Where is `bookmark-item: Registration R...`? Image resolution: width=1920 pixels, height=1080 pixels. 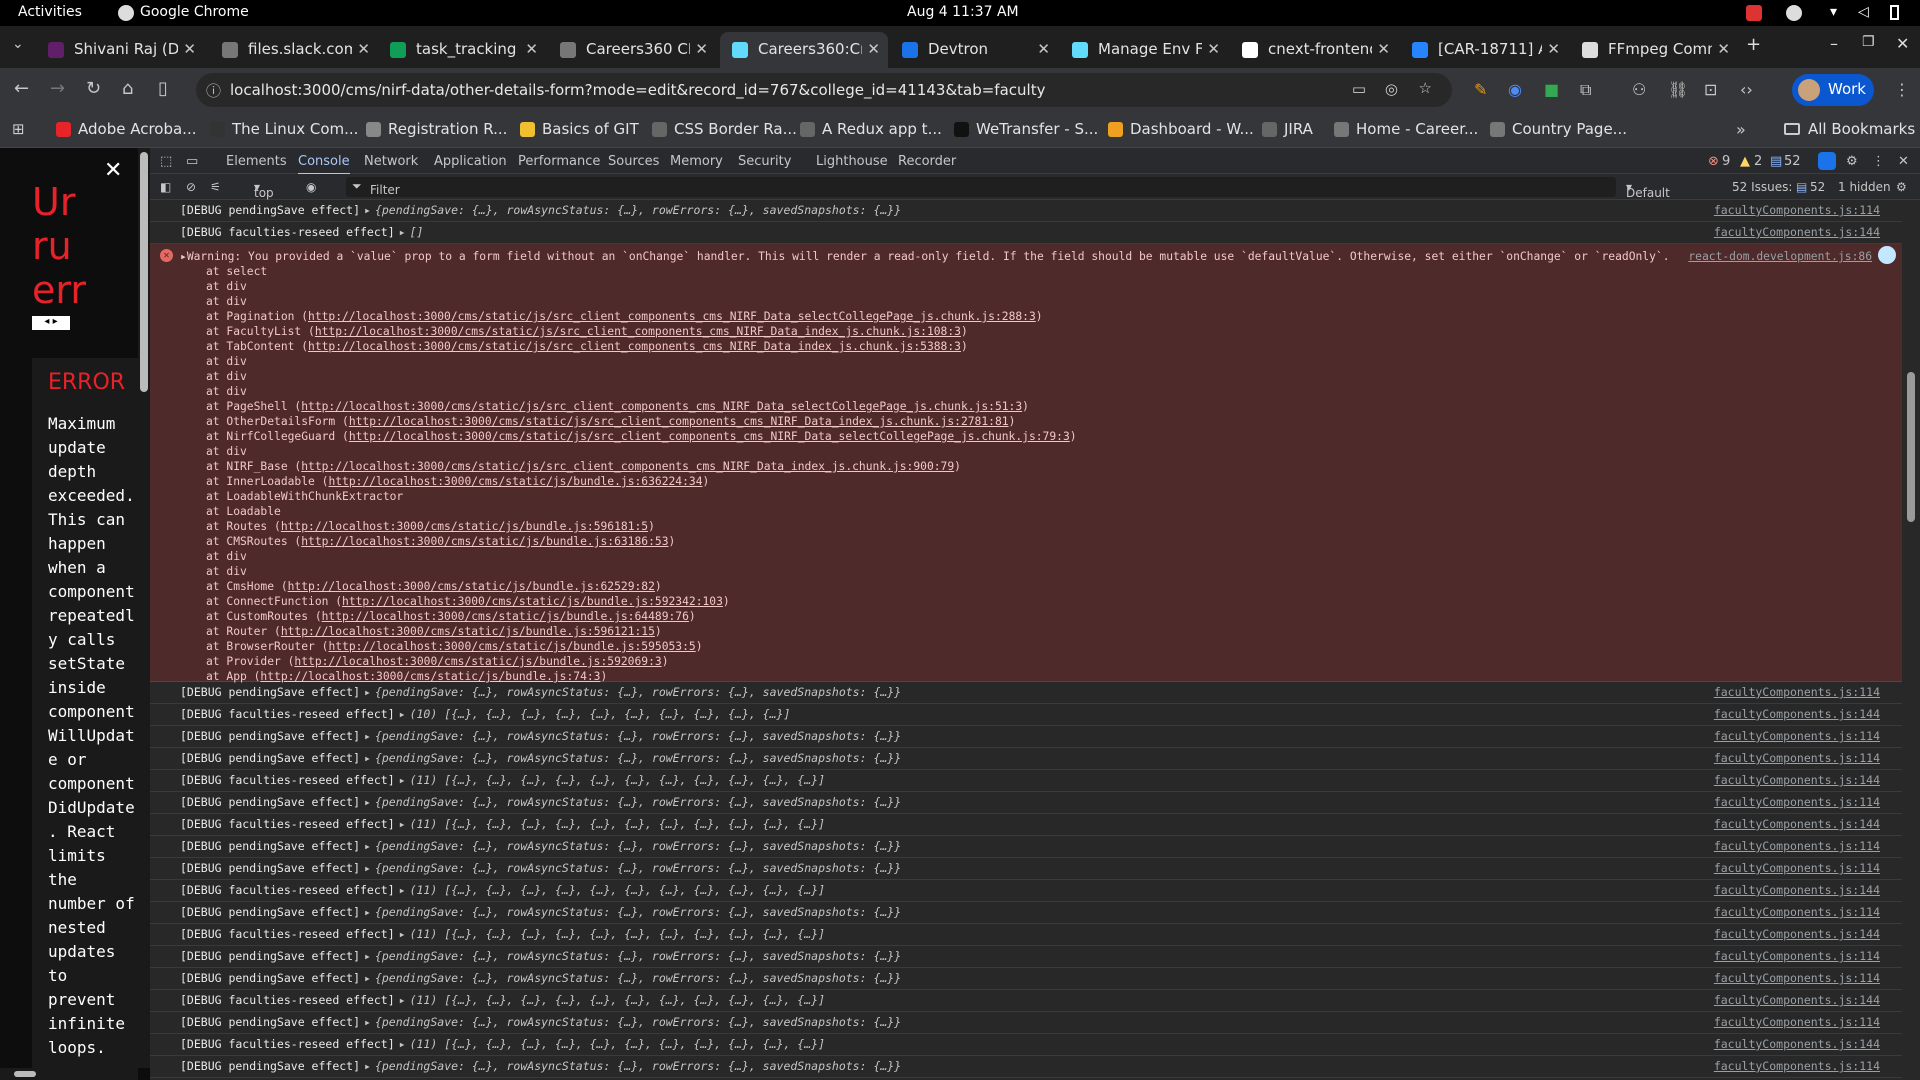 bookmark-item: Registration R... is located at coordinates (436, 129).